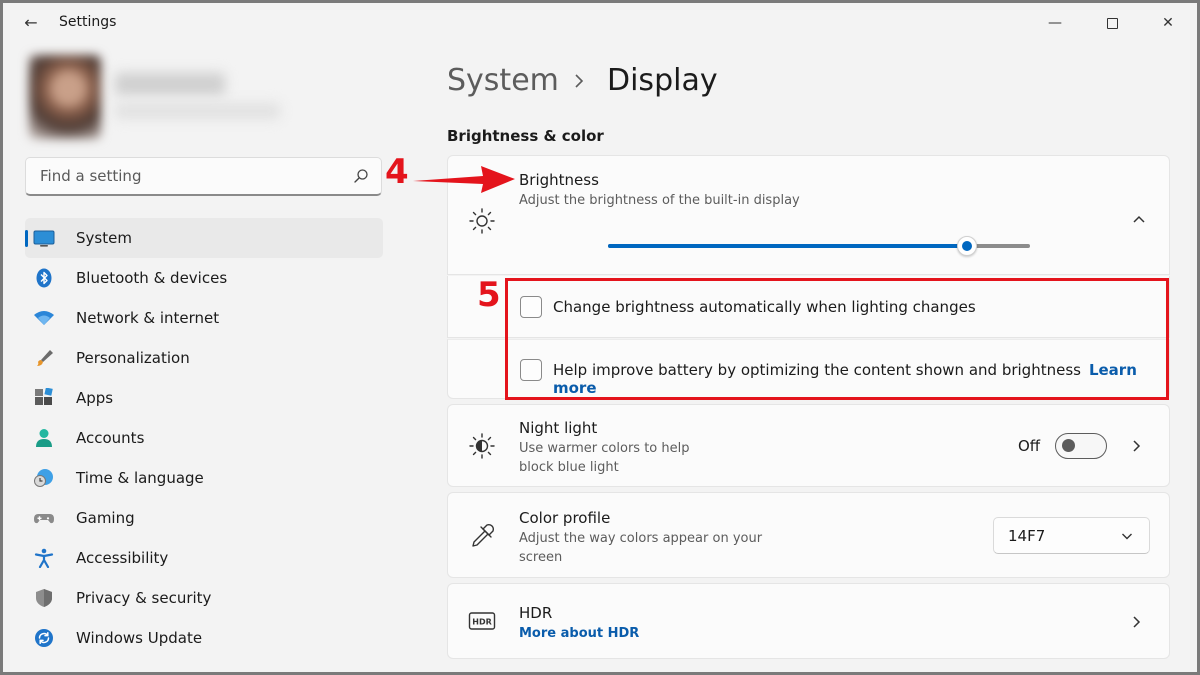 The height and width of the screenshot is (675, 1200). I want to click on gamepad-icon, so click(44, 519).